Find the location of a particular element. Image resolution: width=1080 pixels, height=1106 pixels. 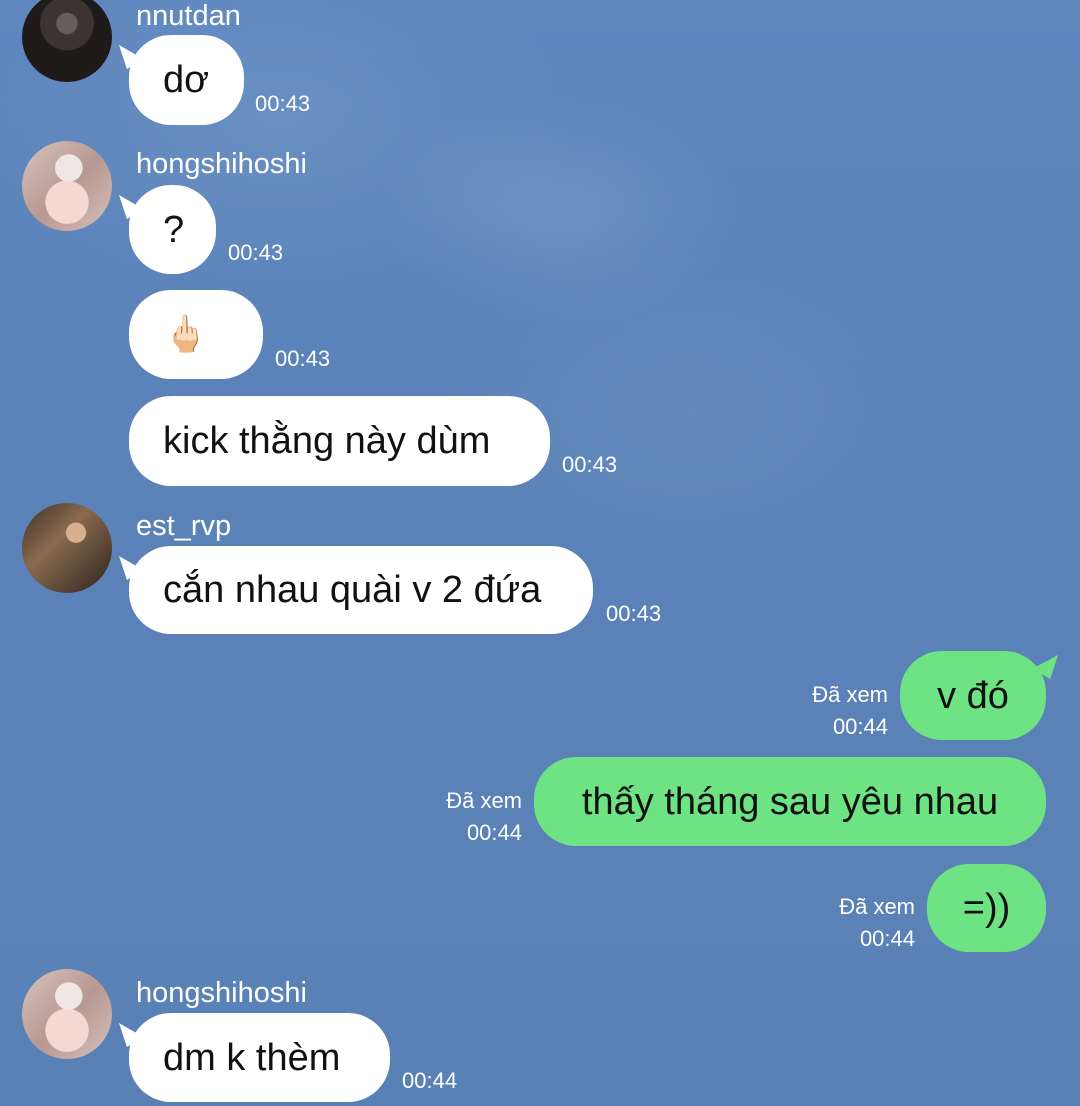

sender-name: nnutdan is located at coordinates (188, 16).